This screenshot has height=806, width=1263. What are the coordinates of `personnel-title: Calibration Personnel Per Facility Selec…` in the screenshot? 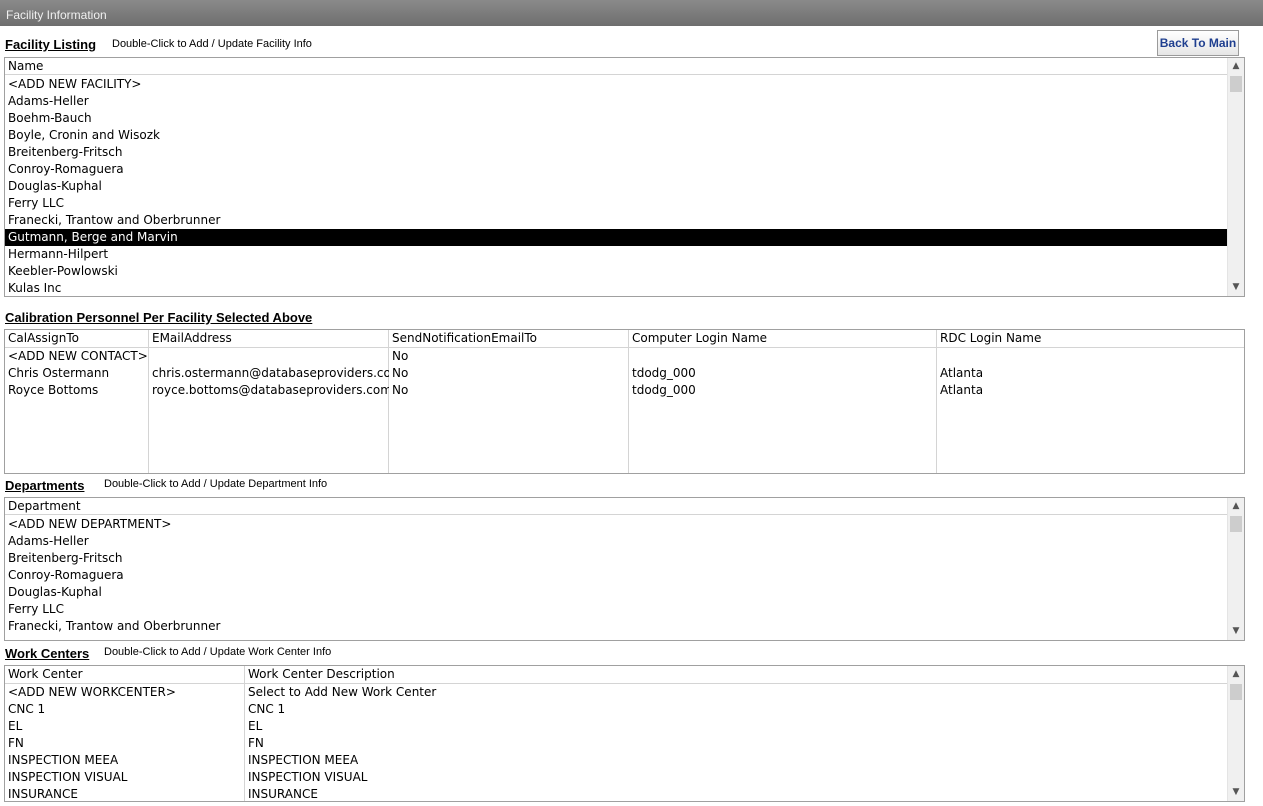 It's located at (159, 317).